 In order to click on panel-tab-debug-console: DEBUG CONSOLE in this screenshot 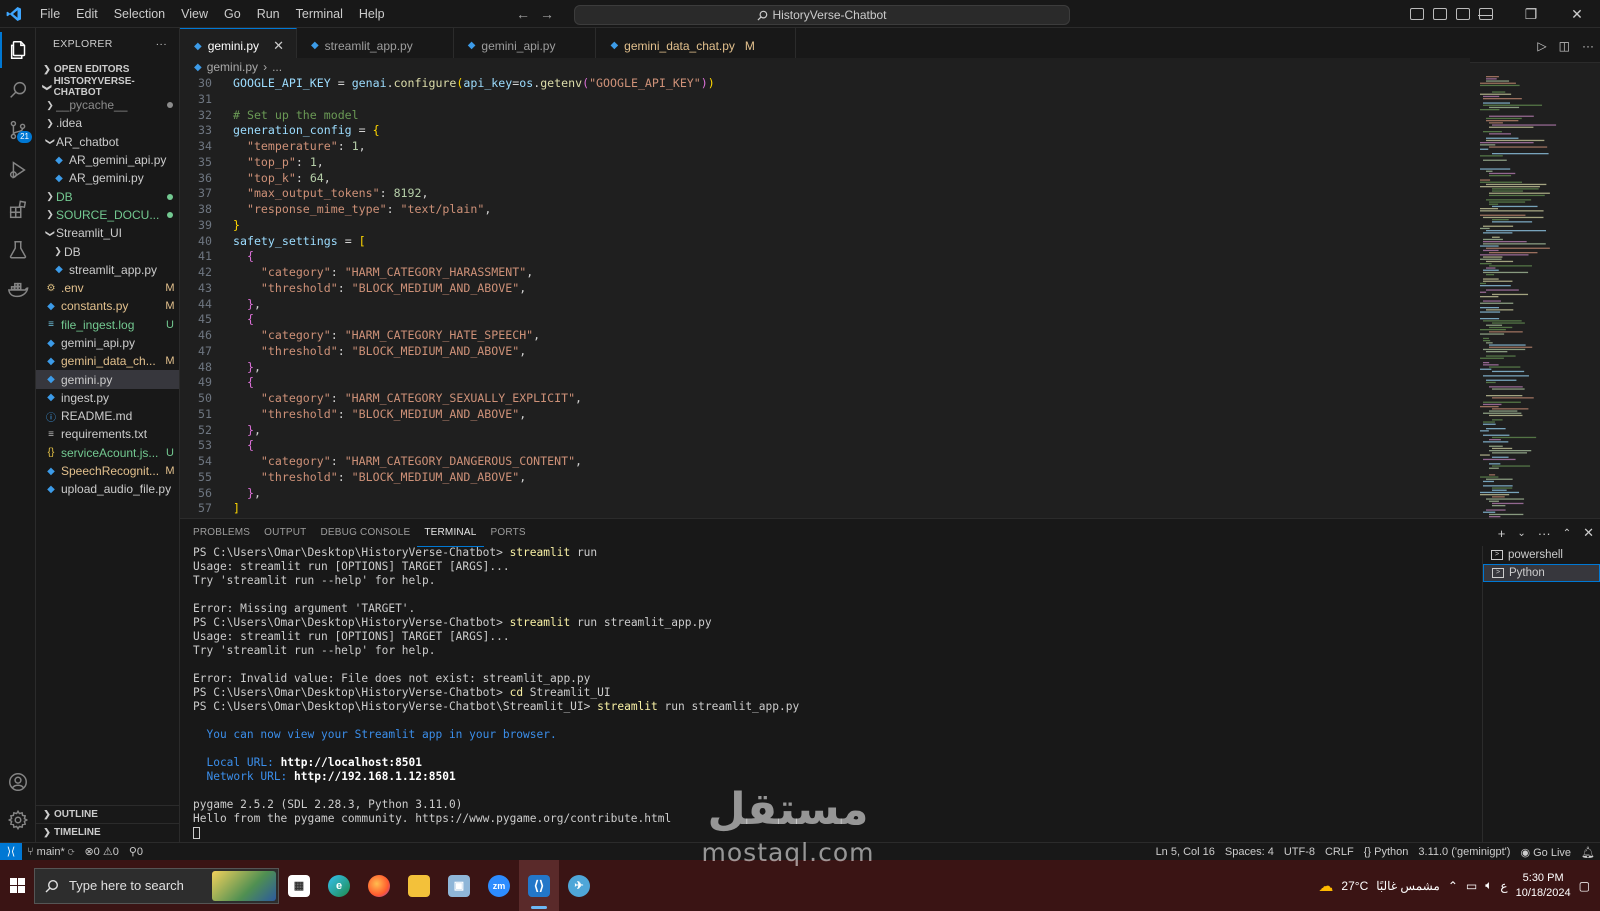, I will do `click(365, 533)`.